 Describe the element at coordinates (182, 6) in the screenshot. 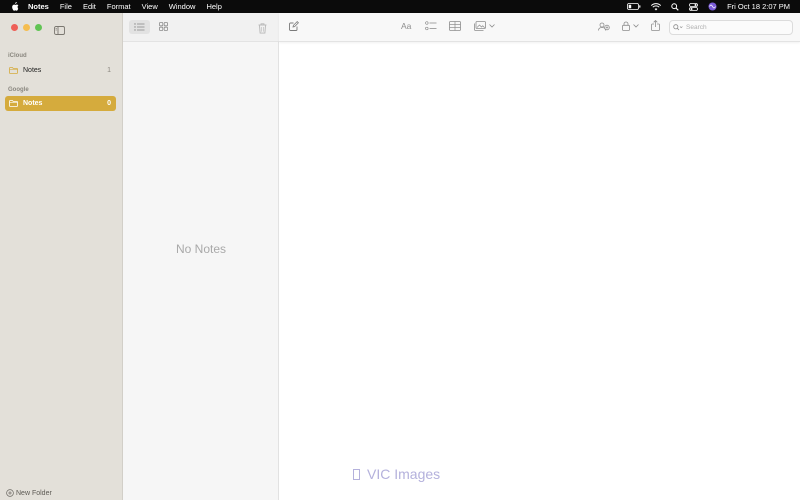

I see `menu-window: Window` at that location.